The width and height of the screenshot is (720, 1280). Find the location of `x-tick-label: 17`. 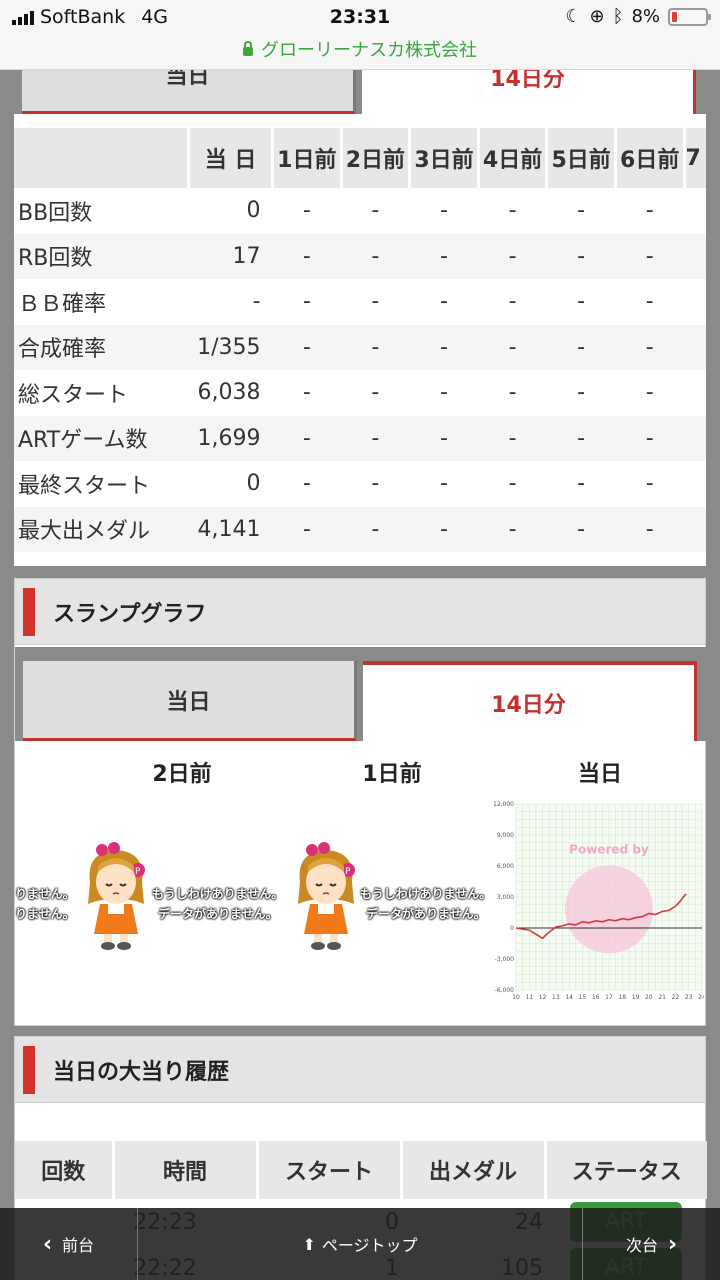

x-tick-label: 17 is located at coordinates (609, 997).